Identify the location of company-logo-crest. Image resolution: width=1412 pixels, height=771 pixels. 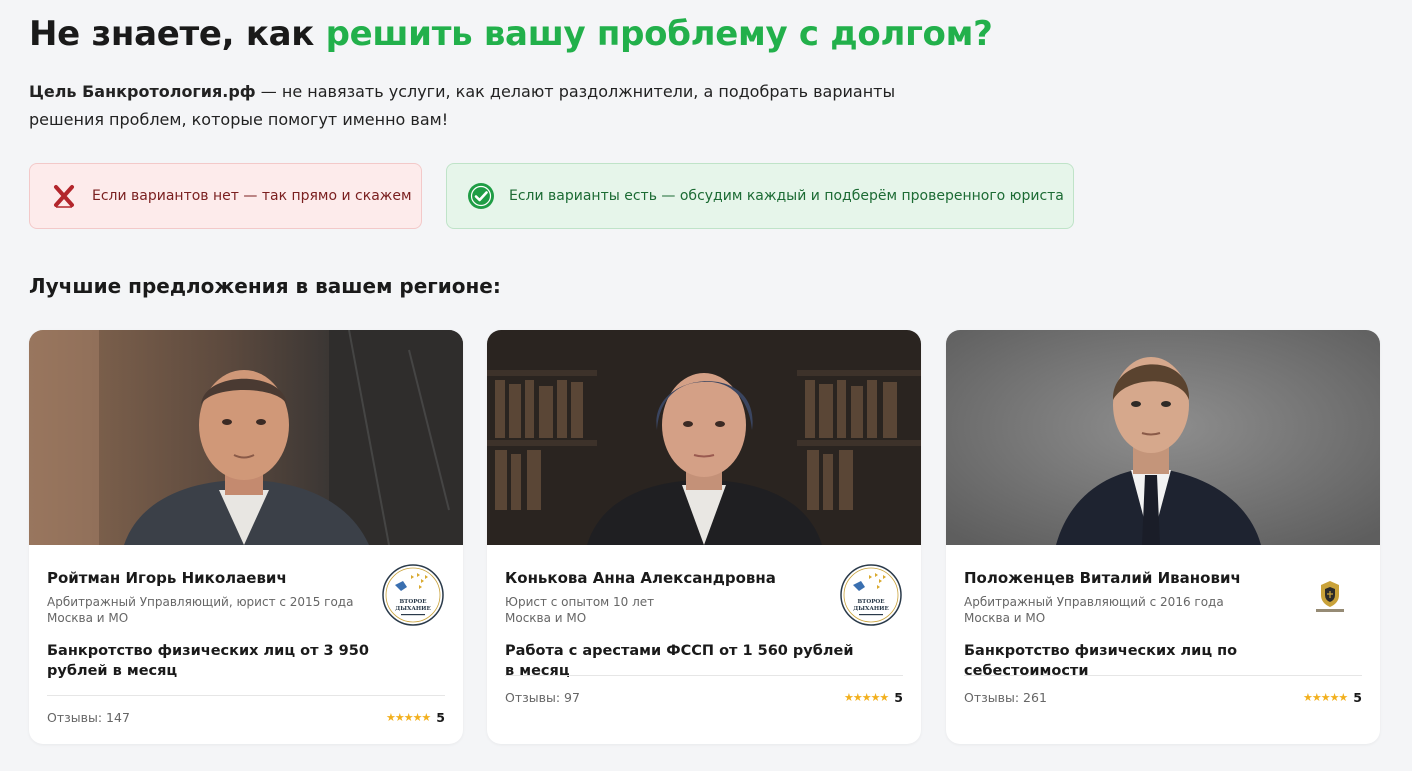
(1330, 596).